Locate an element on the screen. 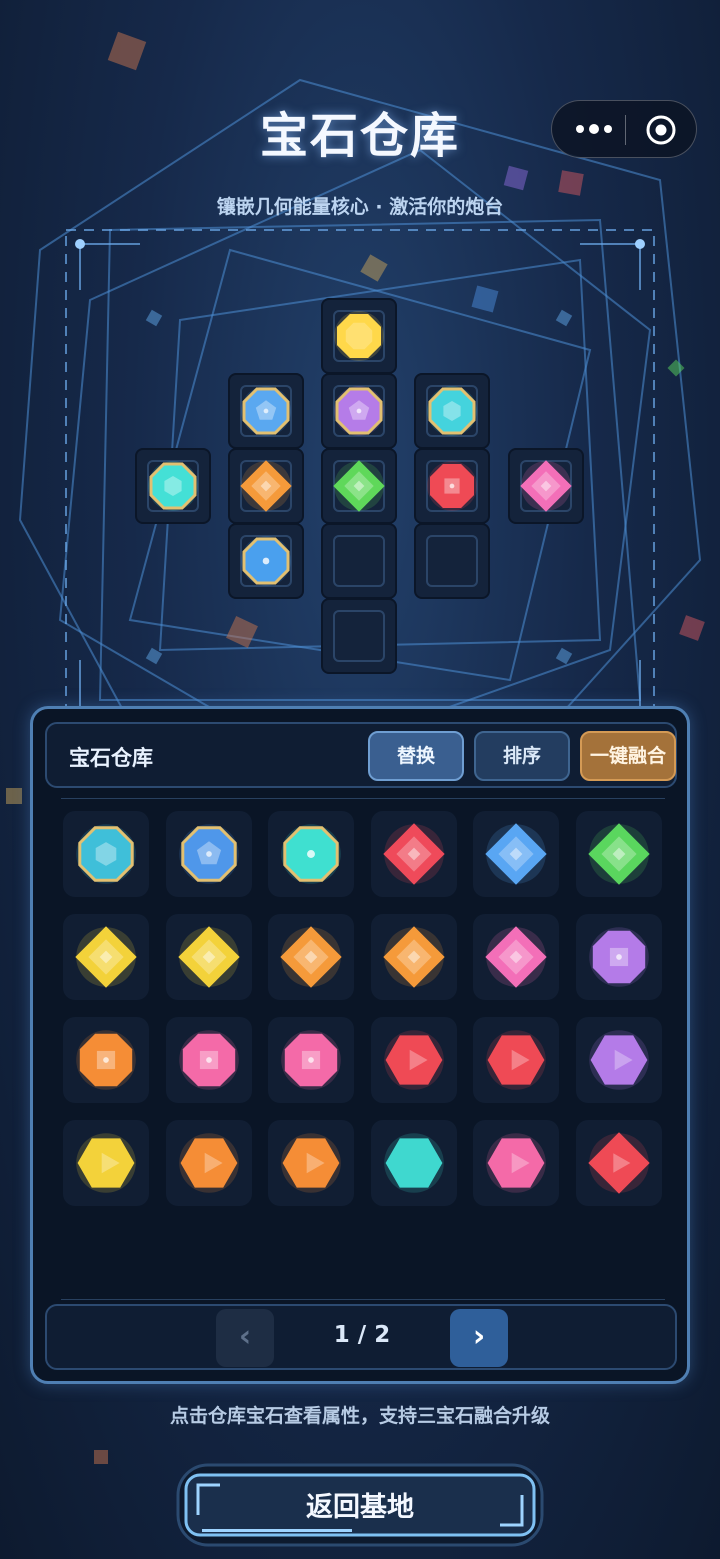 Image resolution: width=720 pixels, height=1559 pixels. page-indicator: 1 / 2 is located at coordinates (362, 1335).